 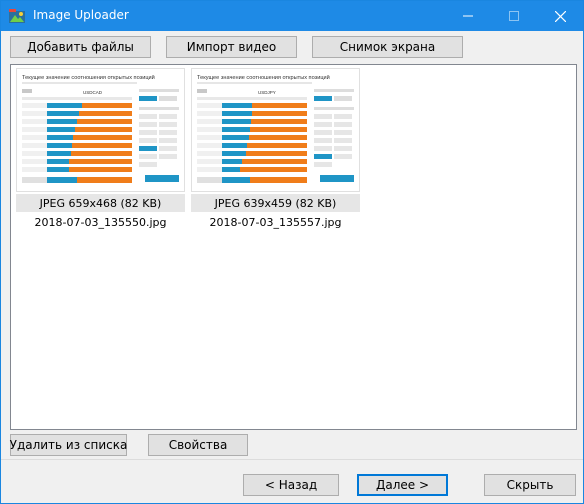 What do you see at coordinates (275, 222) in the screenshot?
I see `image-filename: 2018-07-03_135557.jpg` at bounding box center [275, 222].